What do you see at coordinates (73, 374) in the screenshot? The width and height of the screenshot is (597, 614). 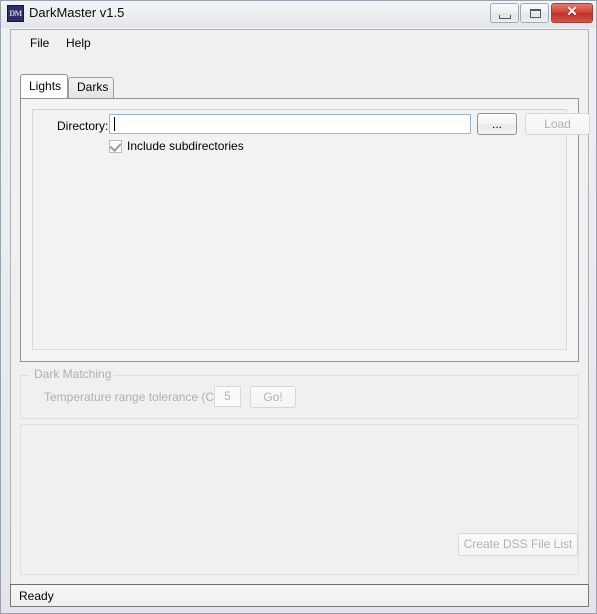 I see `dark-matching-title: Dark Matching` at bounding box center [73, 374].